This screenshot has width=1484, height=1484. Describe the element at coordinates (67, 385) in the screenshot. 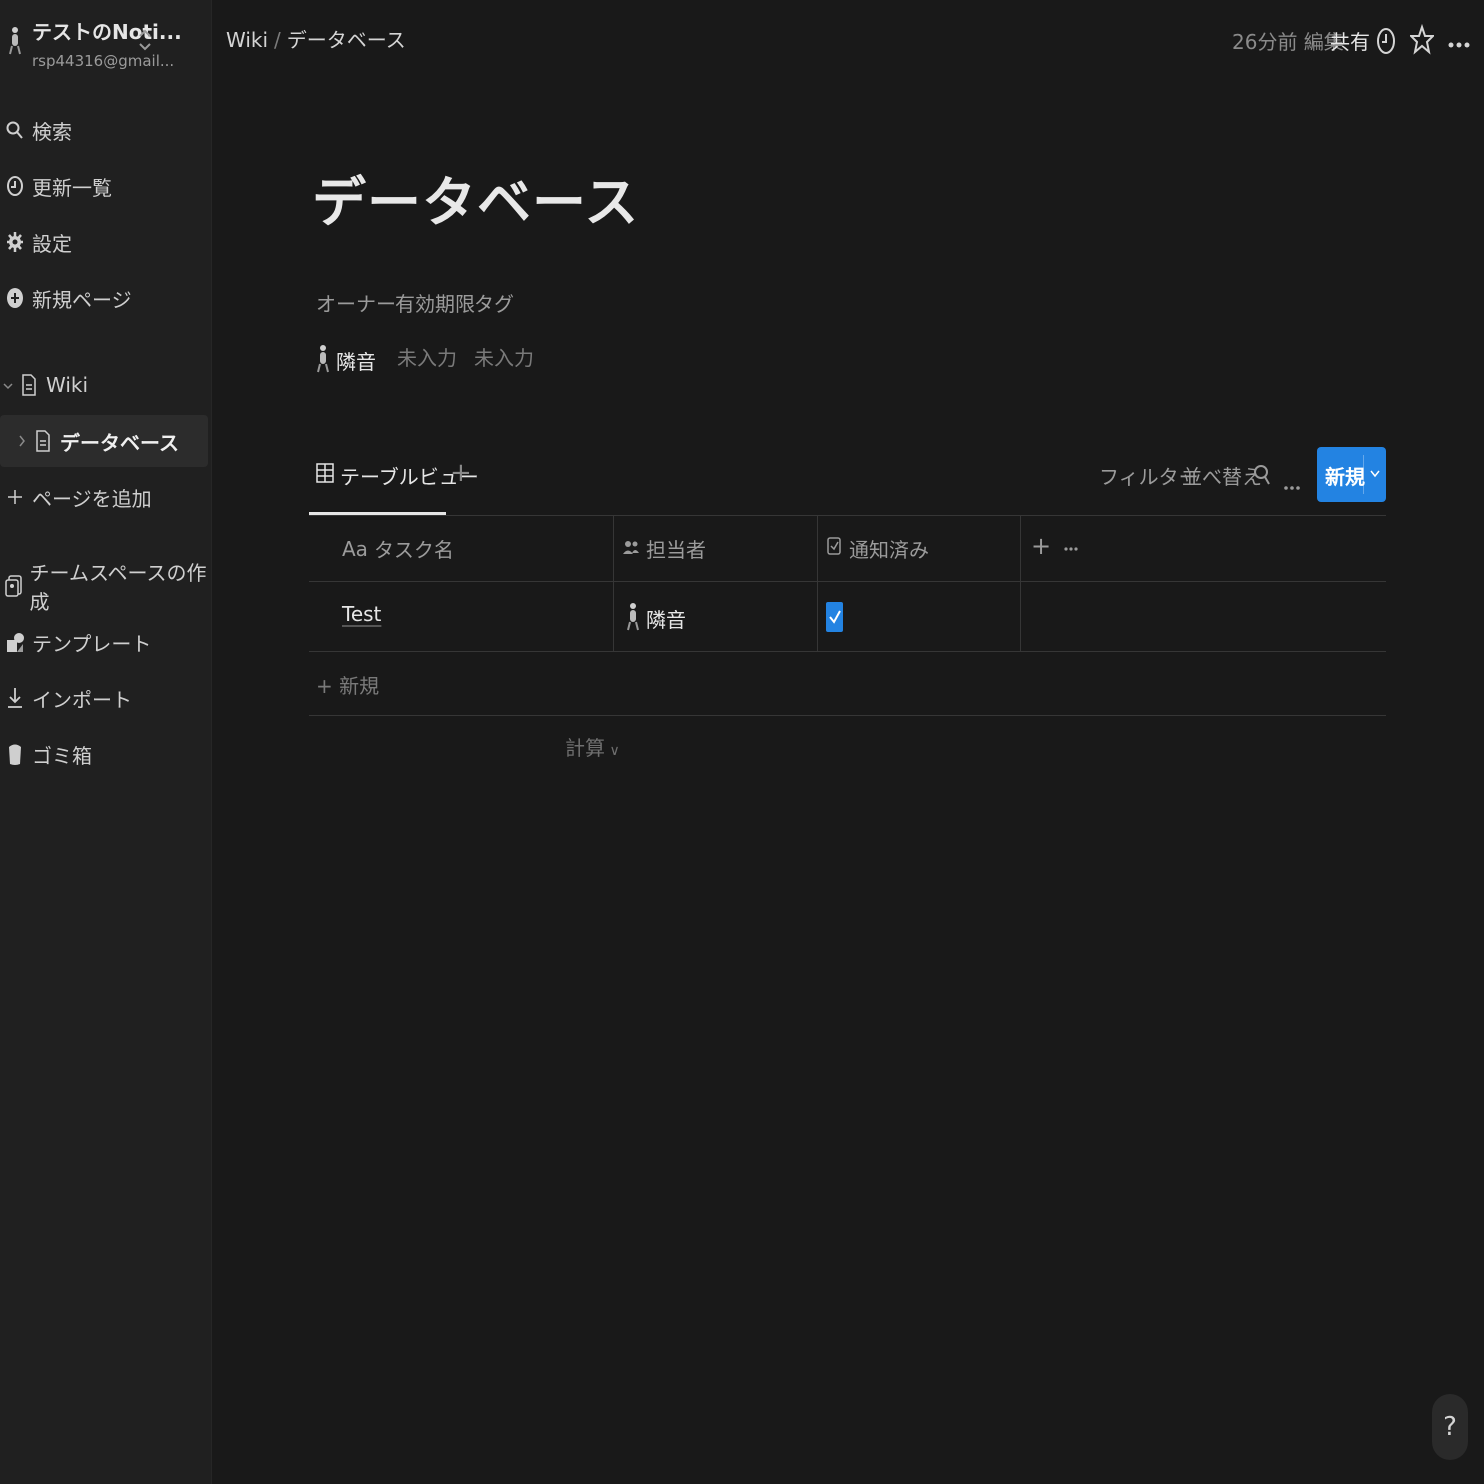

I see `sidebar-item-label: Wiki` at that location.